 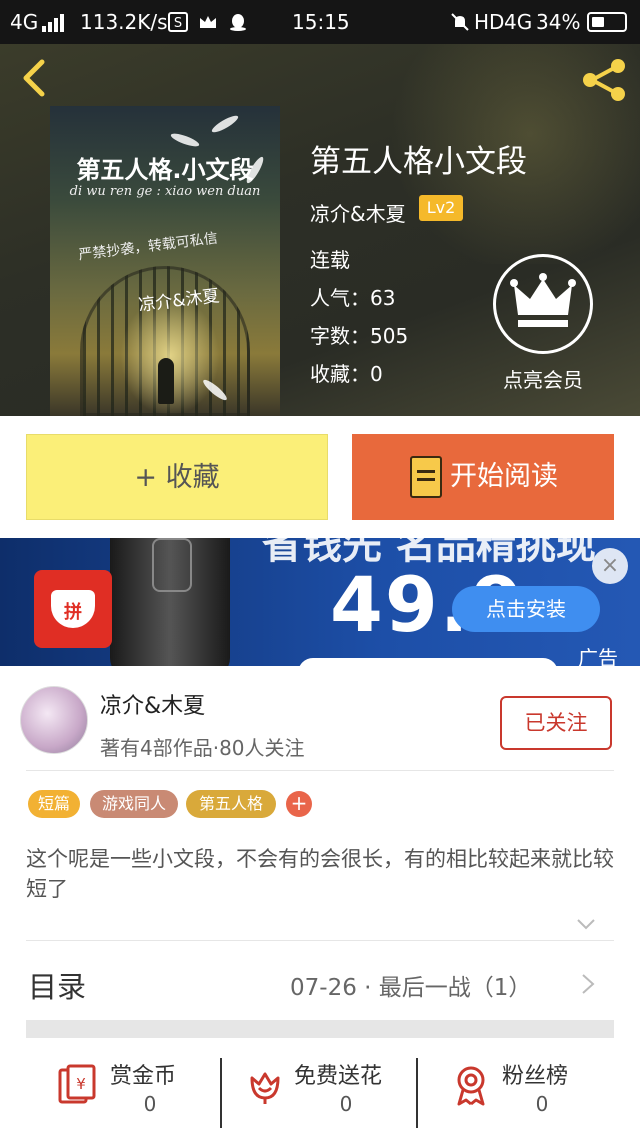 What do you see at coordinates (556, 723) in the screenshot?
I see `follow-button: 已关注` at bounding box center [556, 723].